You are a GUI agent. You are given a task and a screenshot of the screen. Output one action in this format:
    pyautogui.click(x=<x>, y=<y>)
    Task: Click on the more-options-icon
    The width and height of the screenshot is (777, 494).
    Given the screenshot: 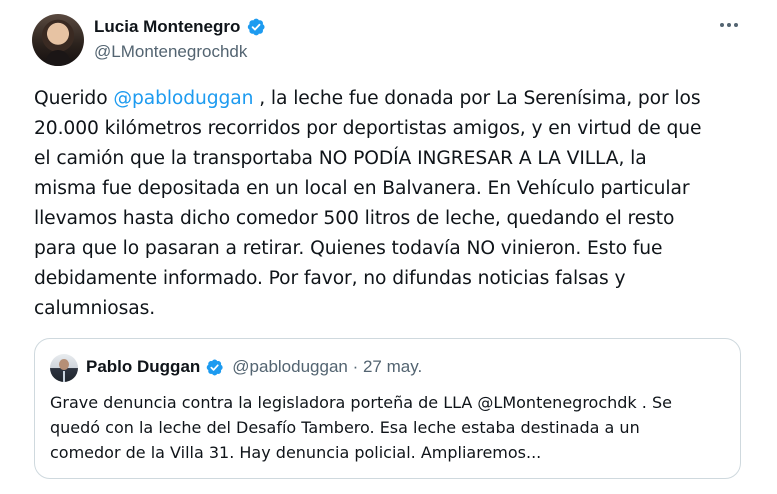 What is the action you would take?
    pyautogui.click(x=729, y=25)
    